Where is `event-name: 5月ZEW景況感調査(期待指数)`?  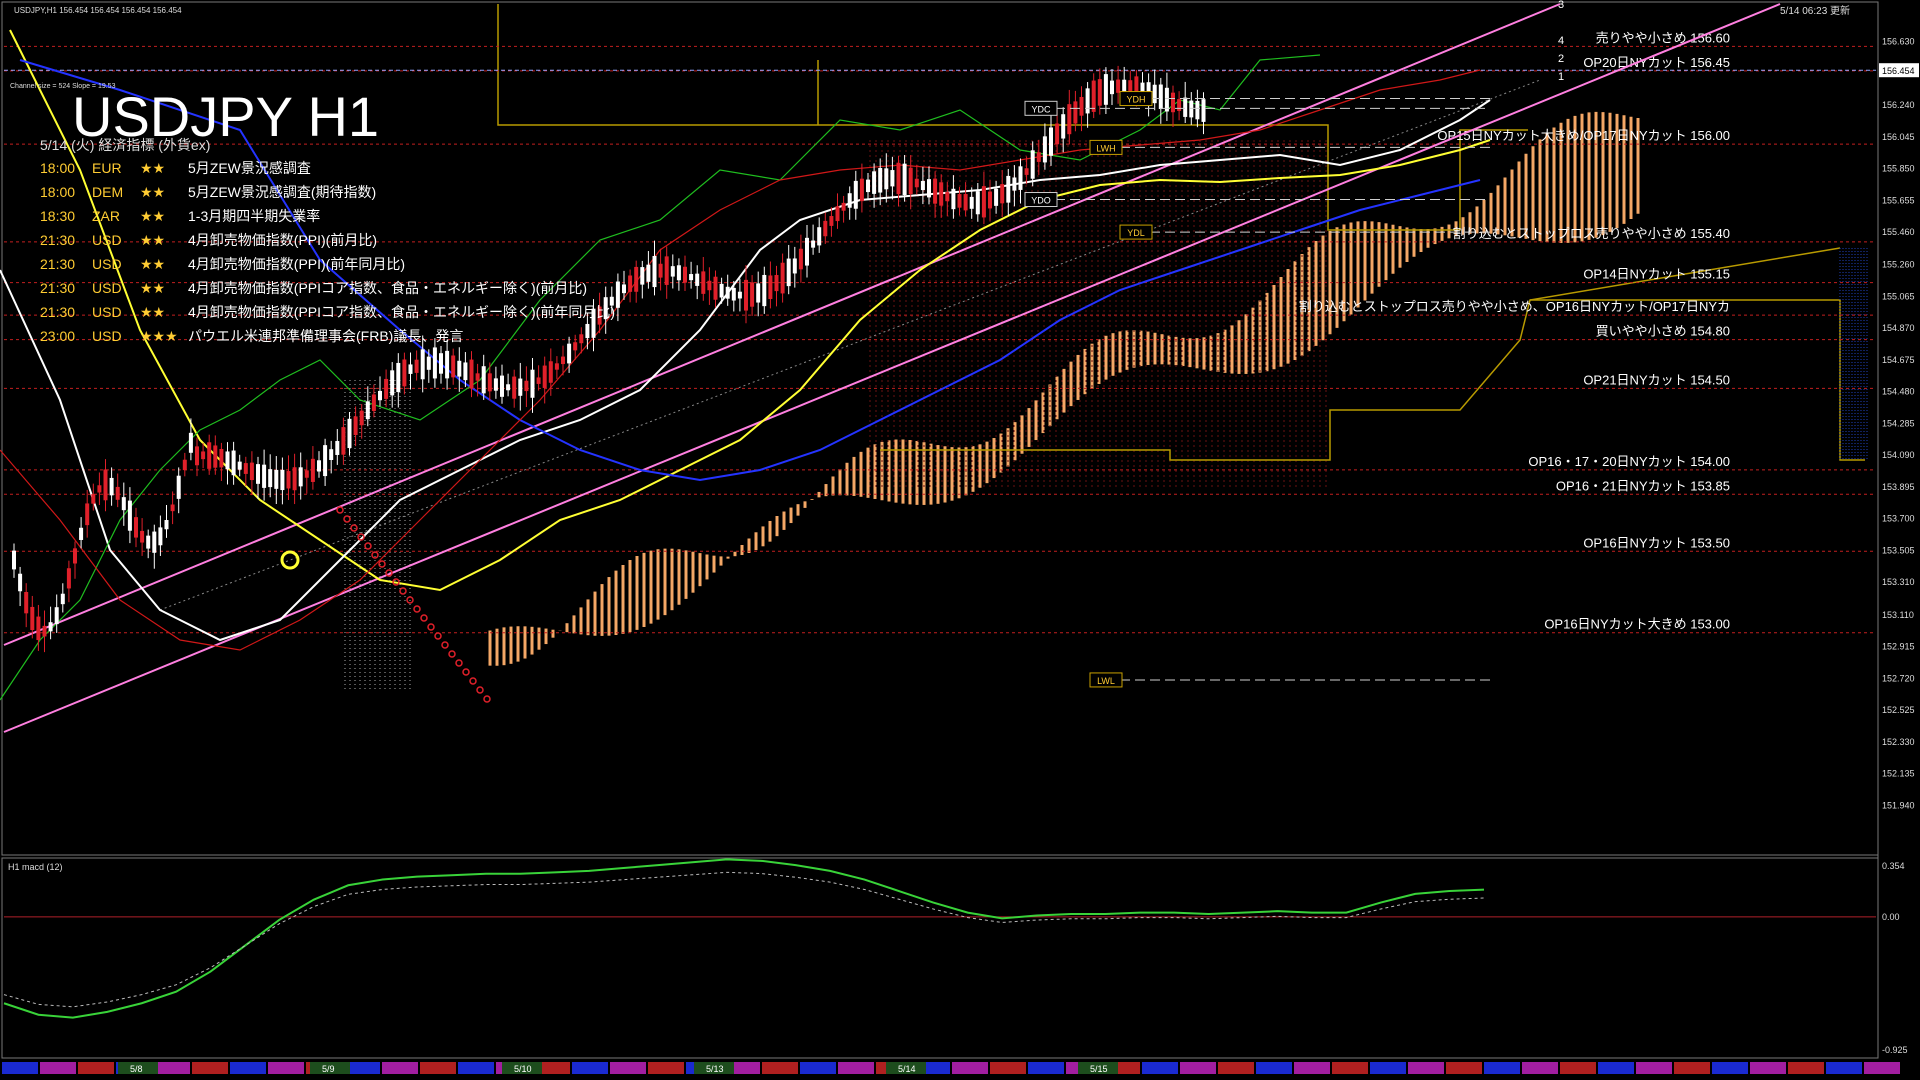 event-name: 5月ZEW景況感調査(期待指数) is located at coordinates (282, 192).